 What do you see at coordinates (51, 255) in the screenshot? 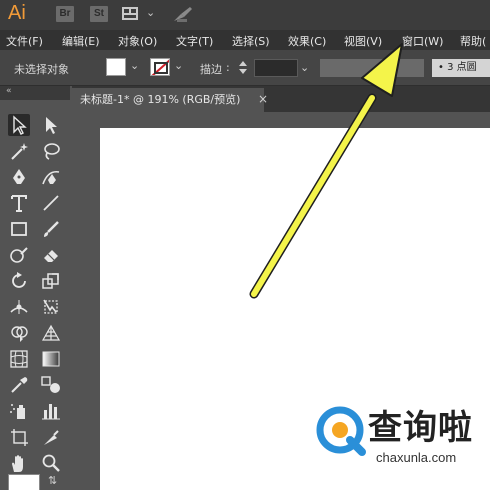
I see `eraser-tool-icon` at bounding box center [51, 255].